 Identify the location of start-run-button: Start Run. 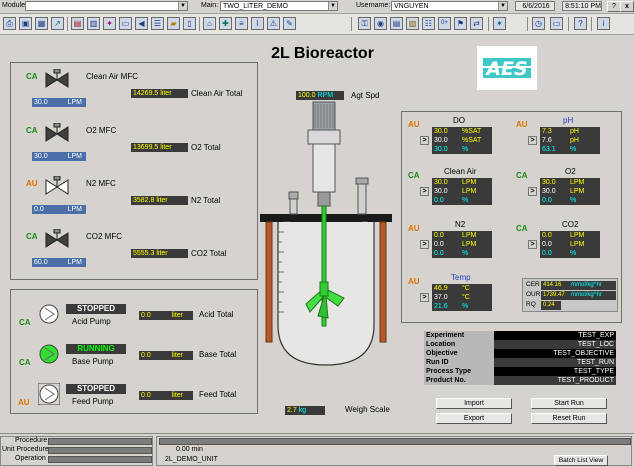
(569, 403).